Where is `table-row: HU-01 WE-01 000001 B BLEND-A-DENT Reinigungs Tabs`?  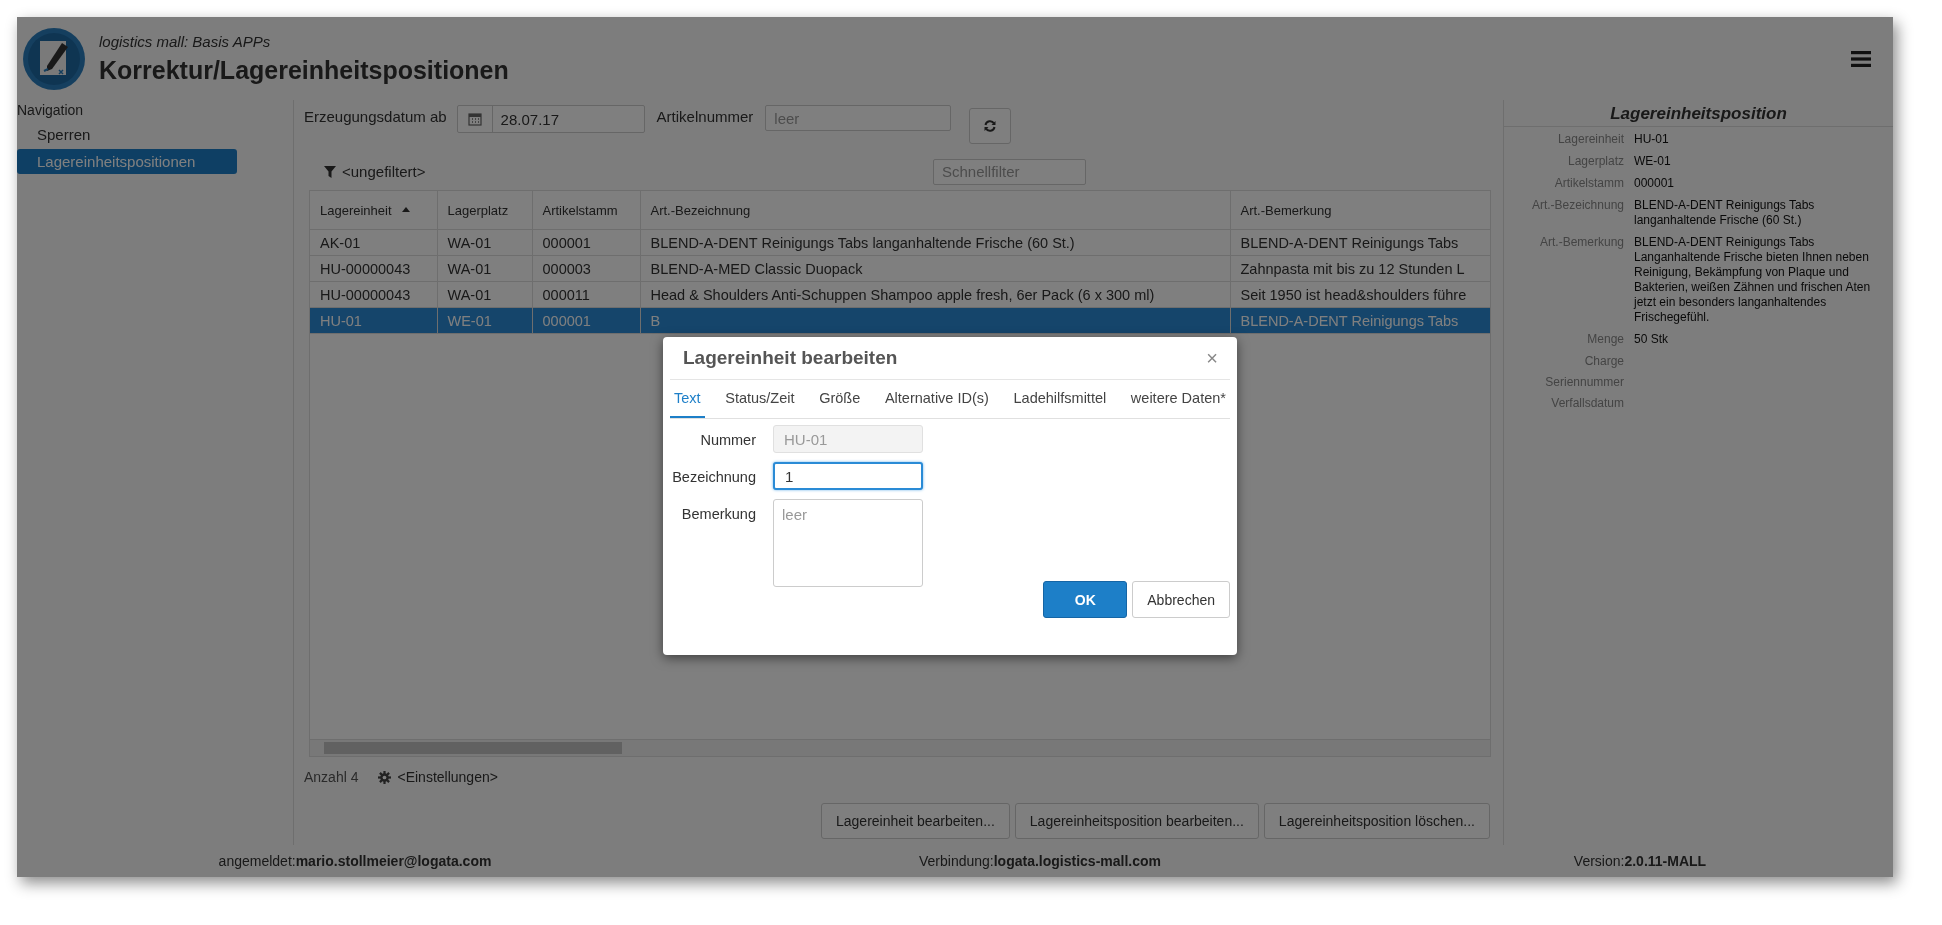 table-row: HU-01 WE-01 000001 B BLEND-A-DENT Reinigungs Tabs is located at coordinates (900, 320).